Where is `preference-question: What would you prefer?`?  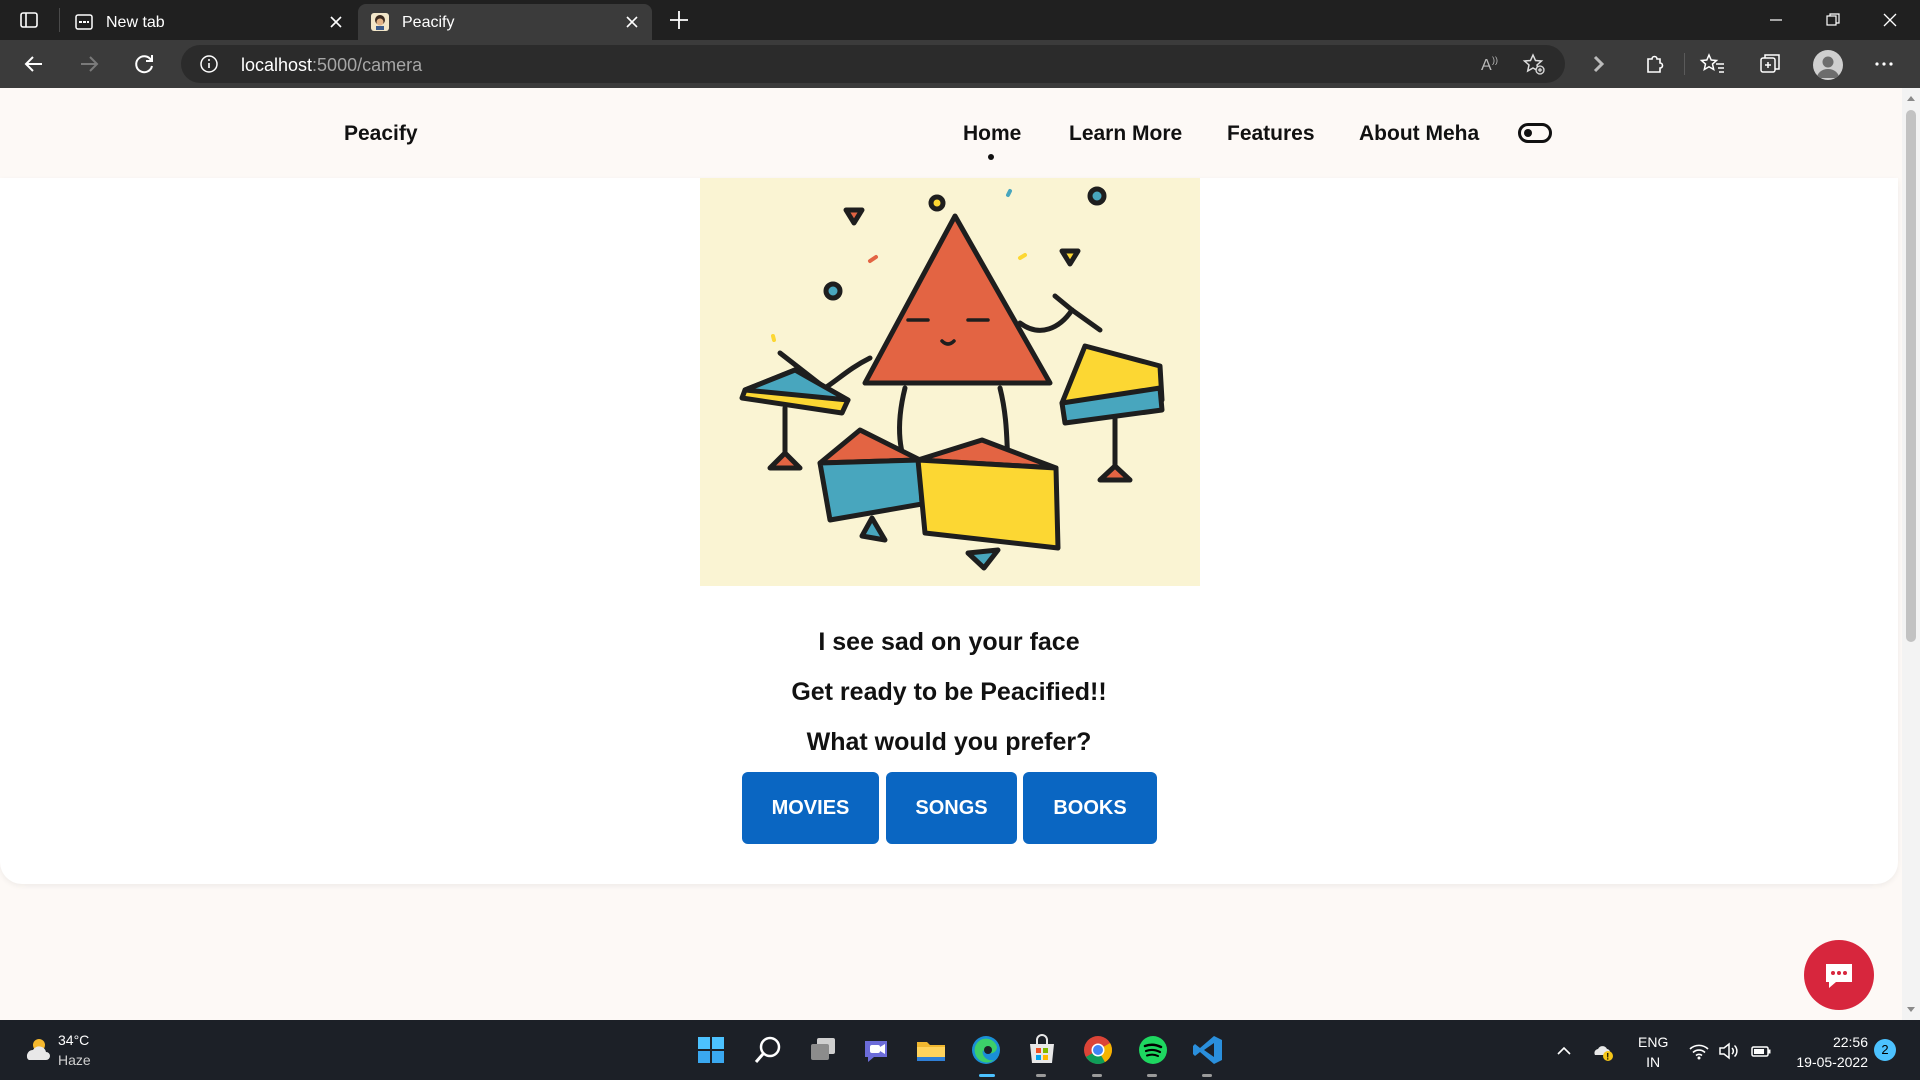
preference-question: What would you prefer? is located at coordinates (949, 742).